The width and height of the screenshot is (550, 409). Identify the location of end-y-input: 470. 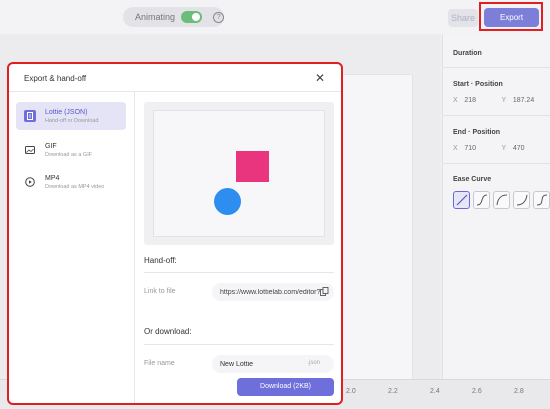
(531, 148).